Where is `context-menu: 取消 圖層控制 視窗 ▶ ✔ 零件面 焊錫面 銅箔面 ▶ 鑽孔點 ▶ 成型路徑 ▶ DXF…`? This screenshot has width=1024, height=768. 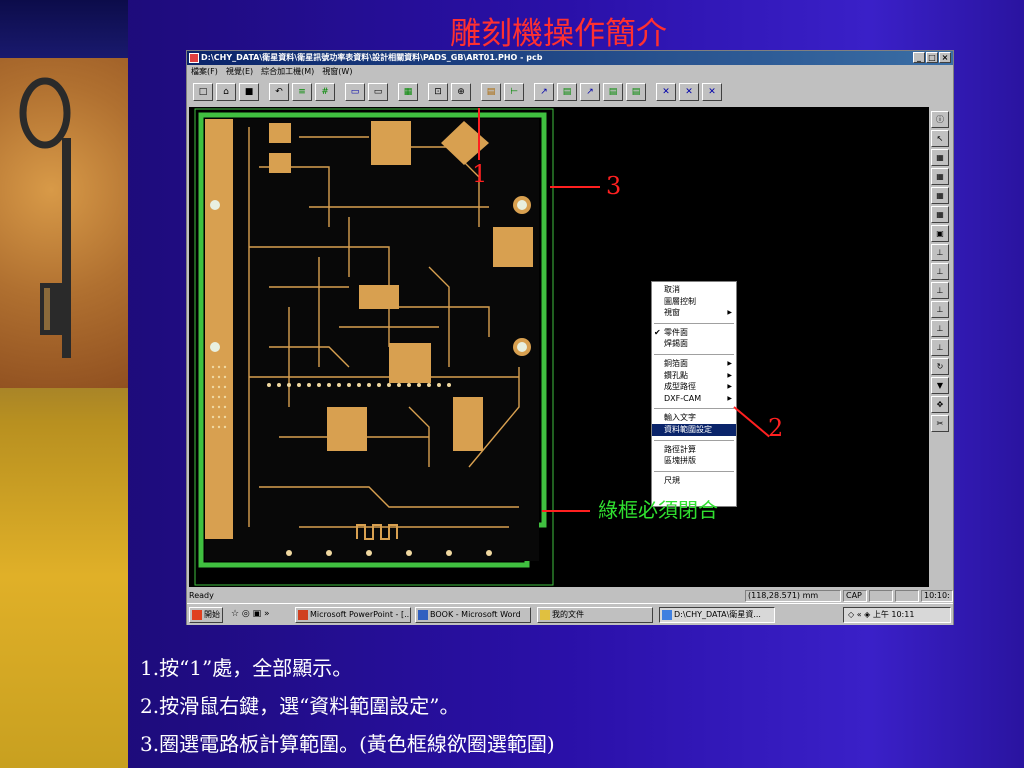
context-menu: 取消 圖層控制 視窗 ▶ ✔ 零件面 焊錫面 銅箔面 ▶ 鑽孔點 ▶ 成型路徑 ▶ DXF… is located at coordinates (694, 394).